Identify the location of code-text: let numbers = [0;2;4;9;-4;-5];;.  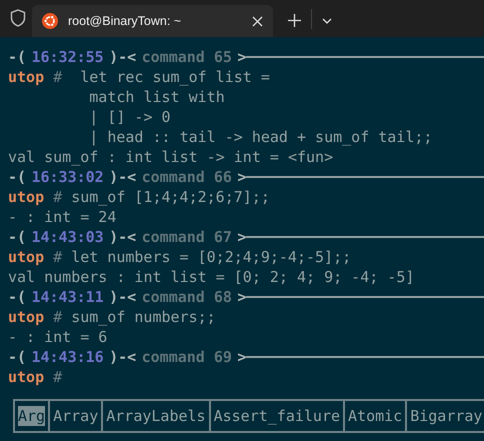
(211, 257).